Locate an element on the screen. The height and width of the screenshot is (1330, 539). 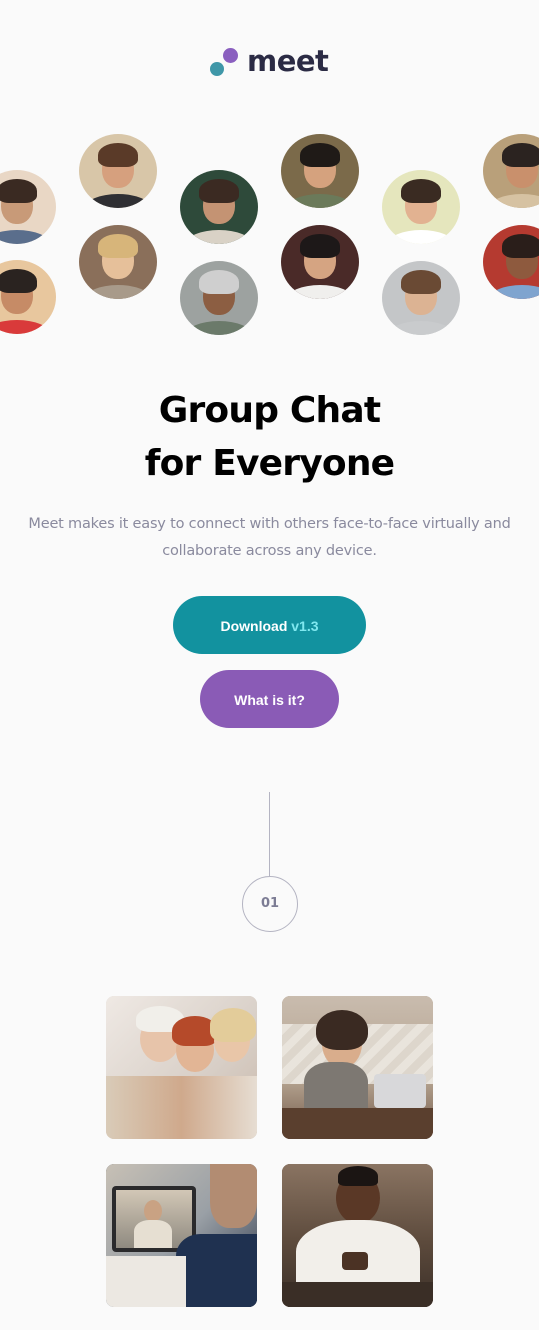
logo-wordmark: meet is located at coordinates (288, 61).